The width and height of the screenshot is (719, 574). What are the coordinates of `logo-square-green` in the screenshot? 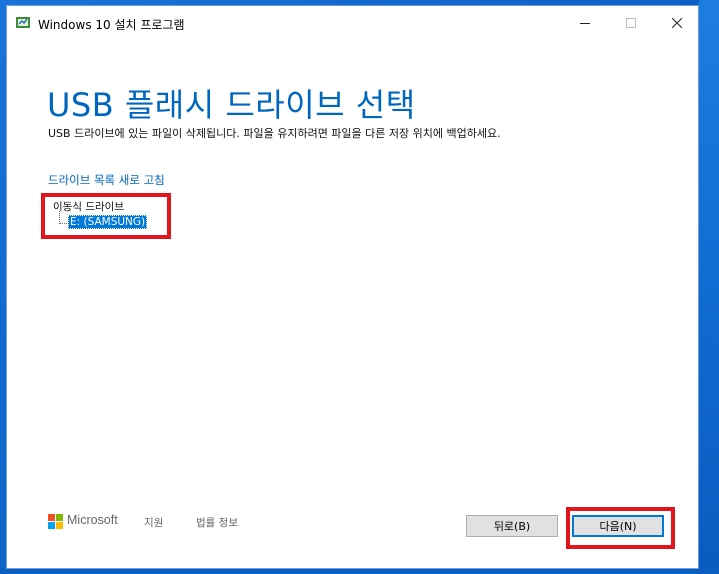 It's located at (59, 517).